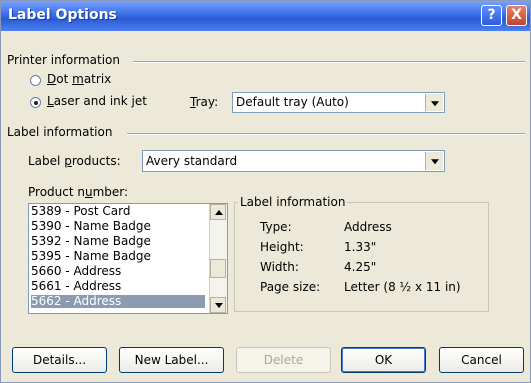 This screenshot has width=531, height=383. I want to click on label-products-label: Label products:, so click(74, 161).